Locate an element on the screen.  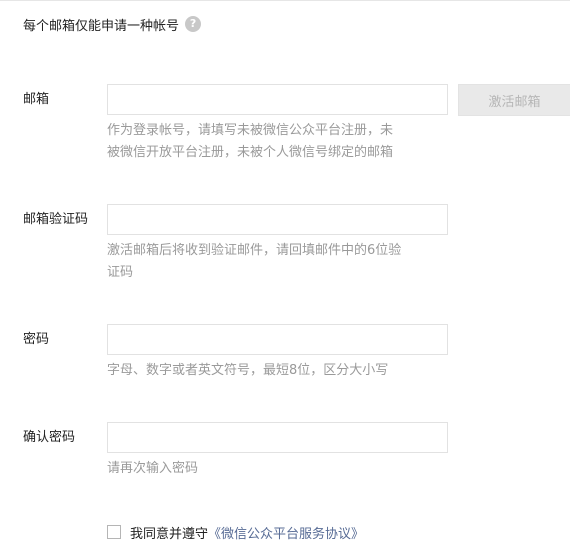
email-hint-line2: 被微信开放平台注册，未被个人微信号绑定的邮箱 is located at coordinates (250, 152).